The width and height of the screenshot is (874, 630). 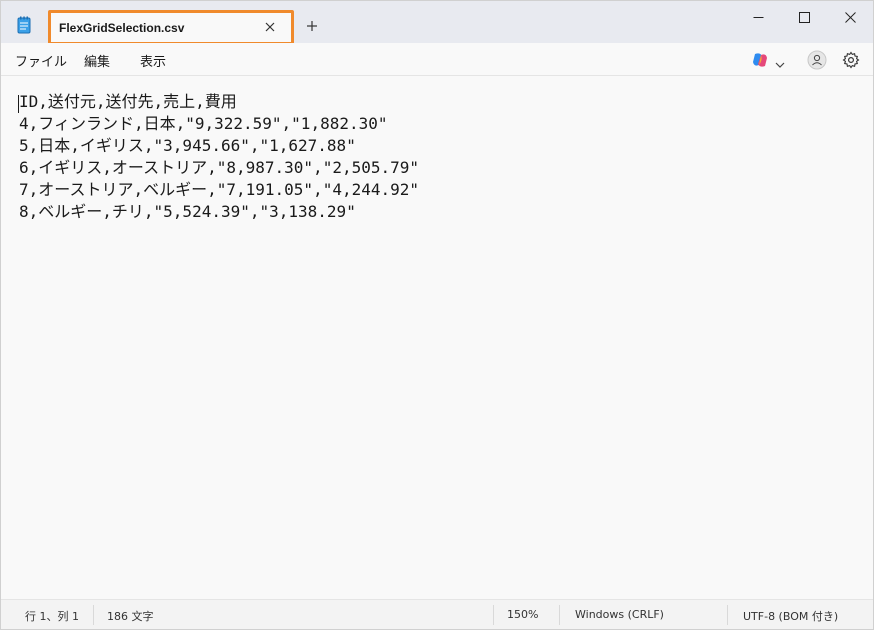 I want to click on status-zoom: 150%, so click(x=522, y=614).